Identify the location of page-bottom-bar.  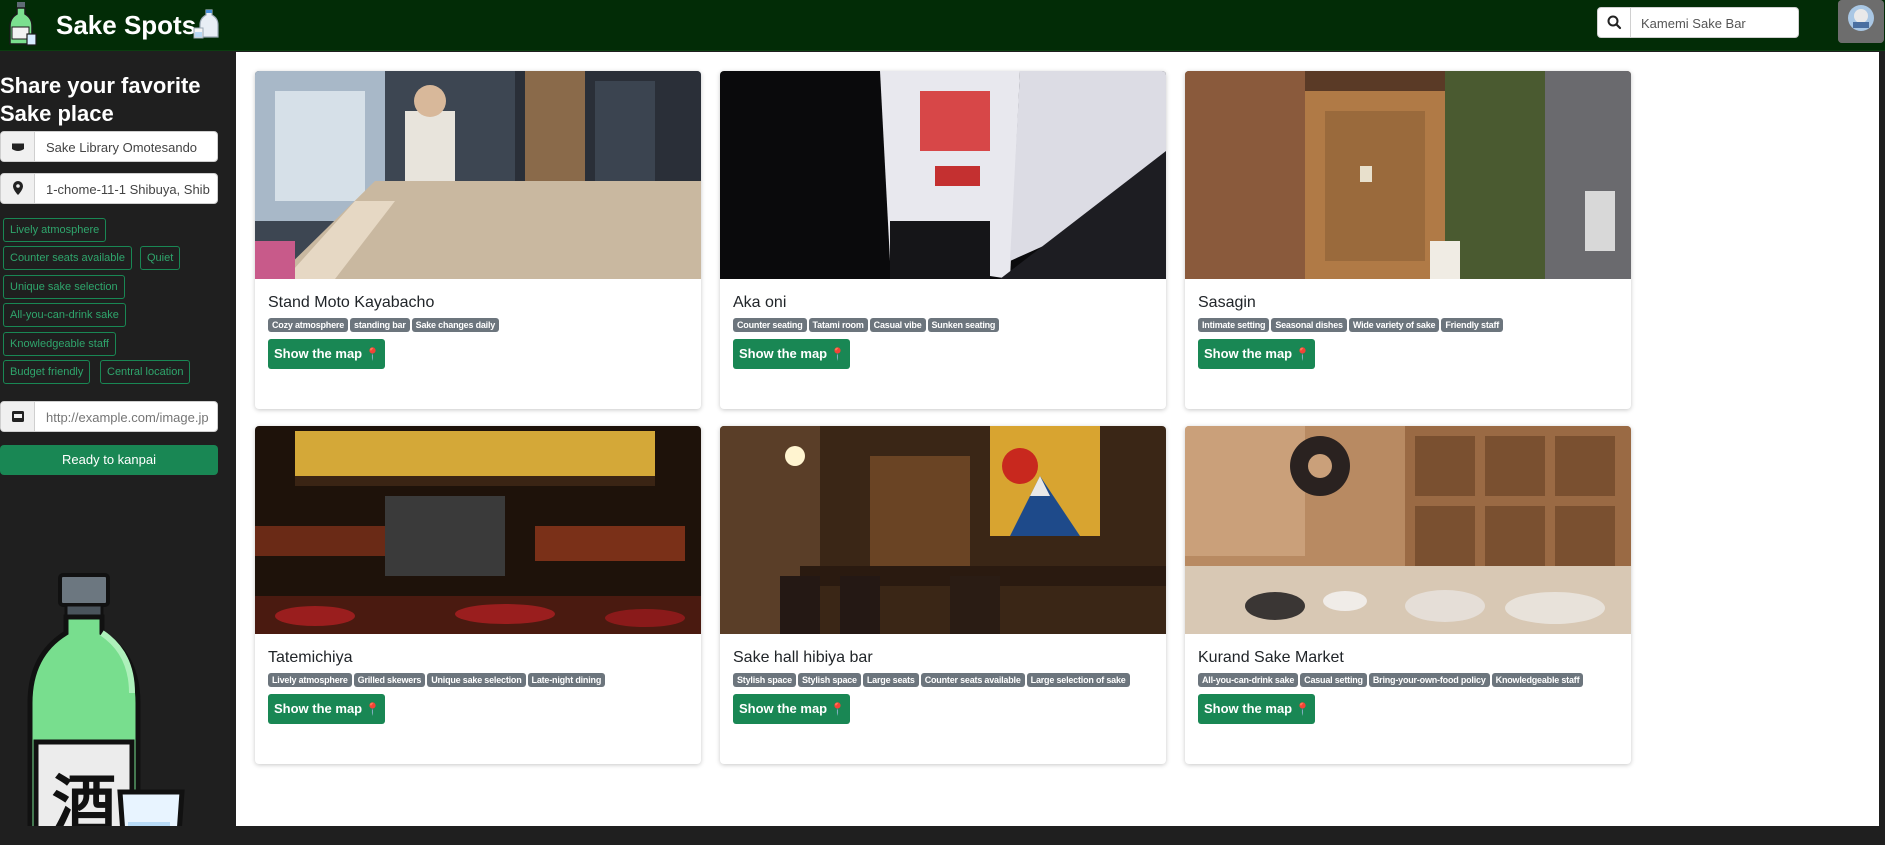
(942, 835).